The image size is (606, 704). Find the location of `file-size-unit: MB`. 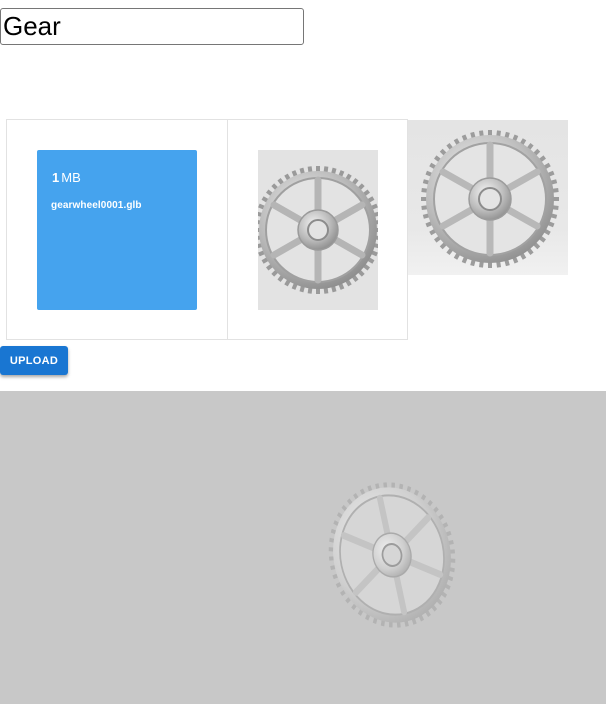

file-size-unit: MB is located at coordinates (71, 177).